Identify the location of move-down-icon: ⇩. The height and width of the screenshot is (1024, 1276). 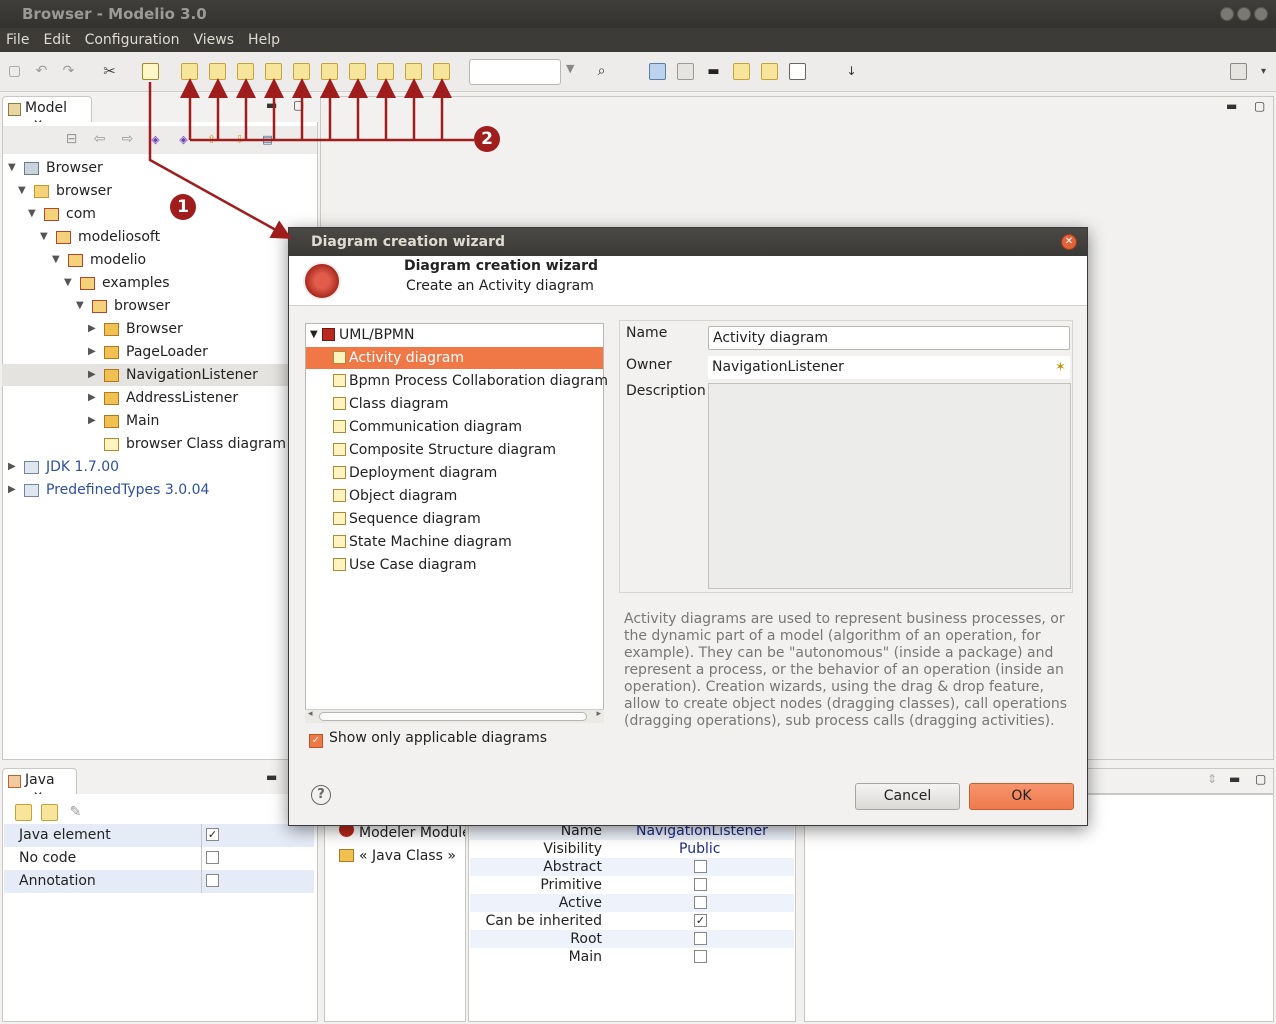
(239, 139).